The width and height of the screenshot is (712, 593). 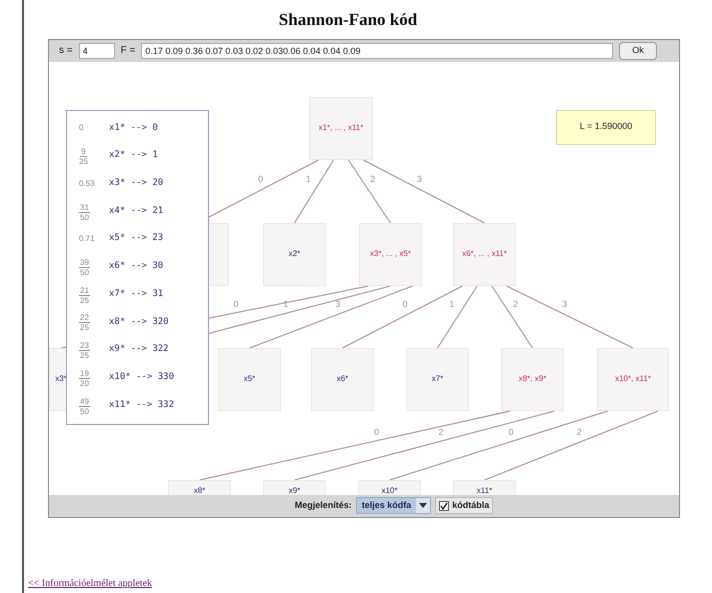 I want to click on tree-node: x10*, so click(x=389, y=487).